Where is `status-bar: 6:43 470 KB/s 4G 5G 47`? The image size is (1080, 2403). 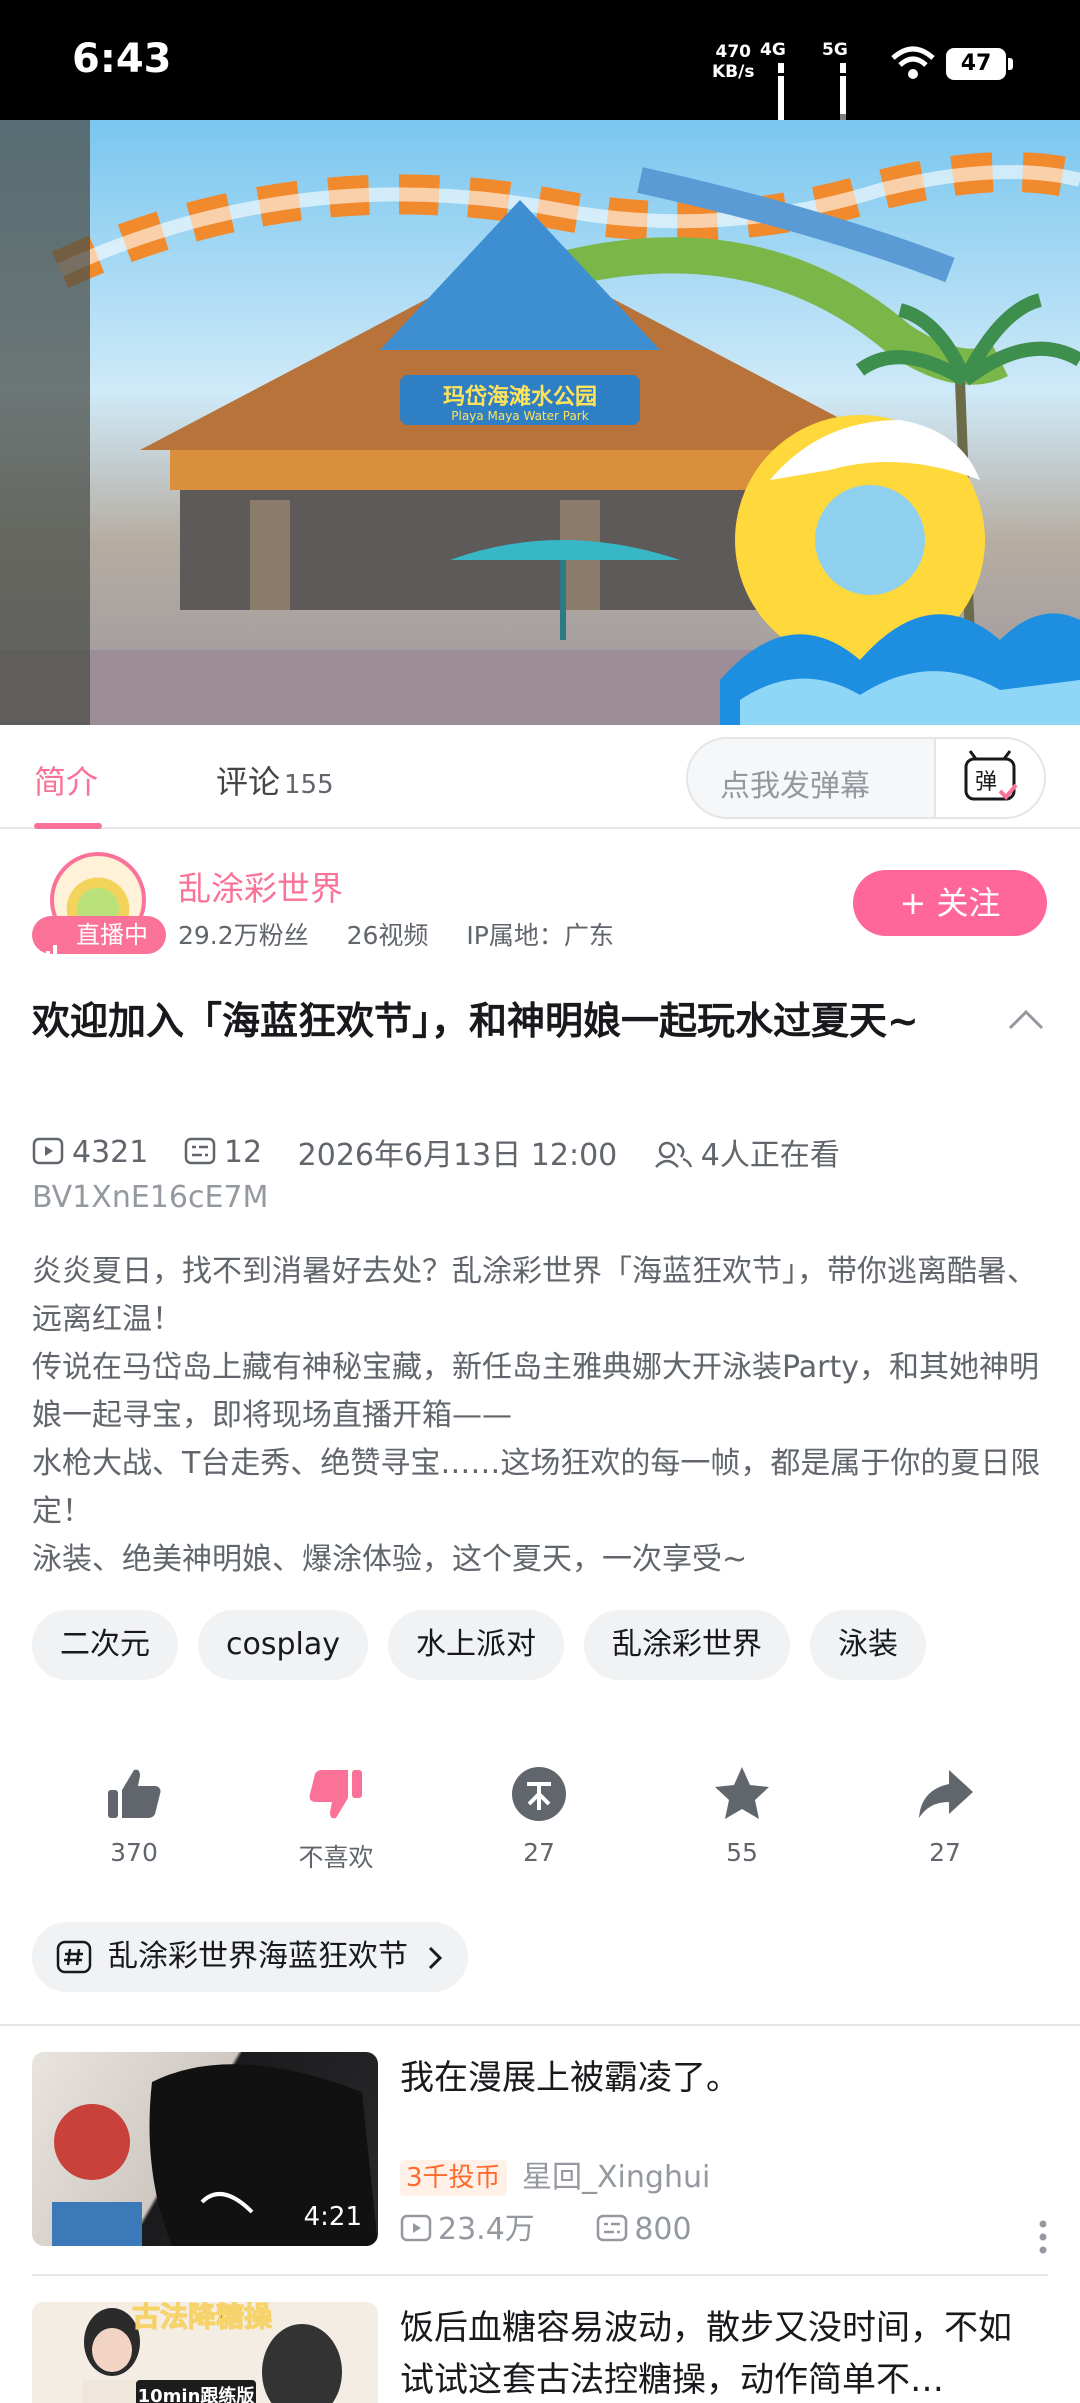 status-bar: 6:43 470 KB/s 4G 5G 47 is located at coordinates (540, 71).